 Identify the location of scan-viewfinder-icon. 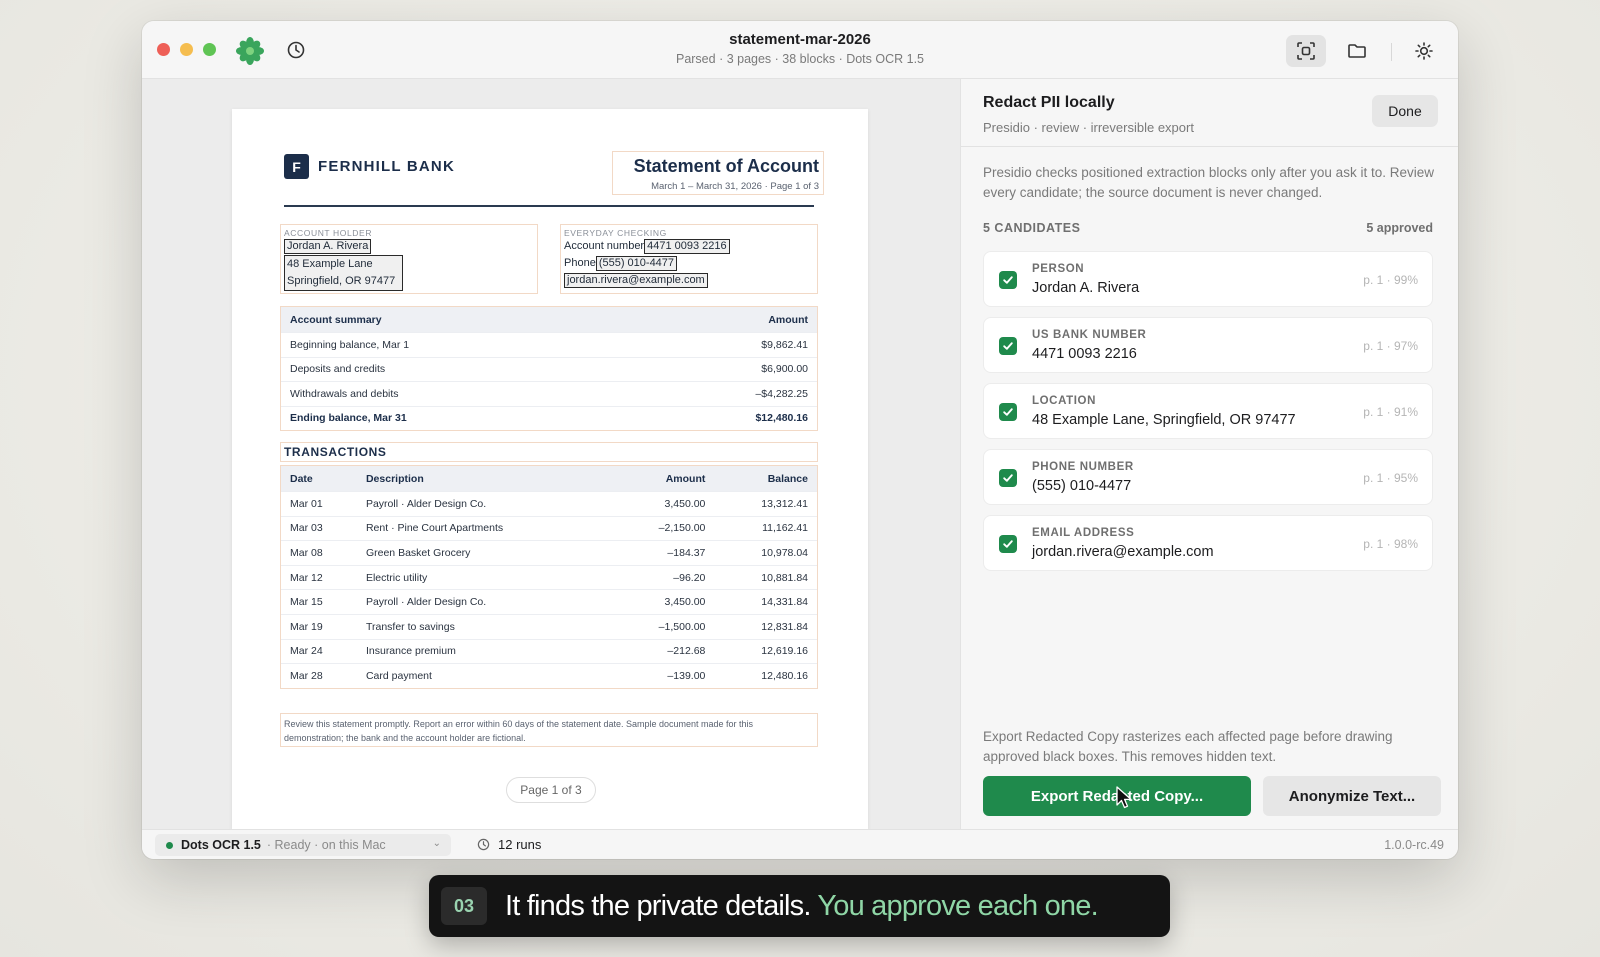
(1306, 51).